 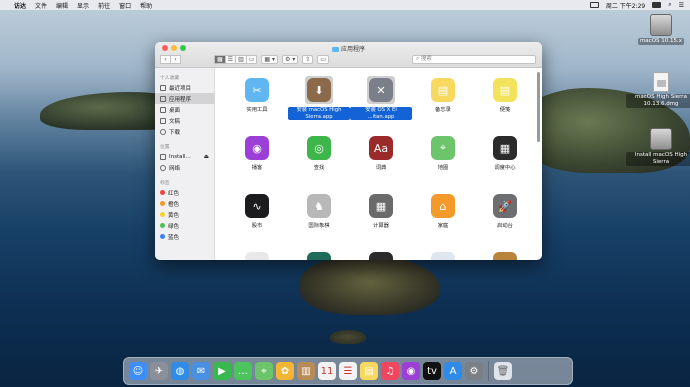 I want to click on dock-trash-icon: 🗑, so click(x=503, y=371).